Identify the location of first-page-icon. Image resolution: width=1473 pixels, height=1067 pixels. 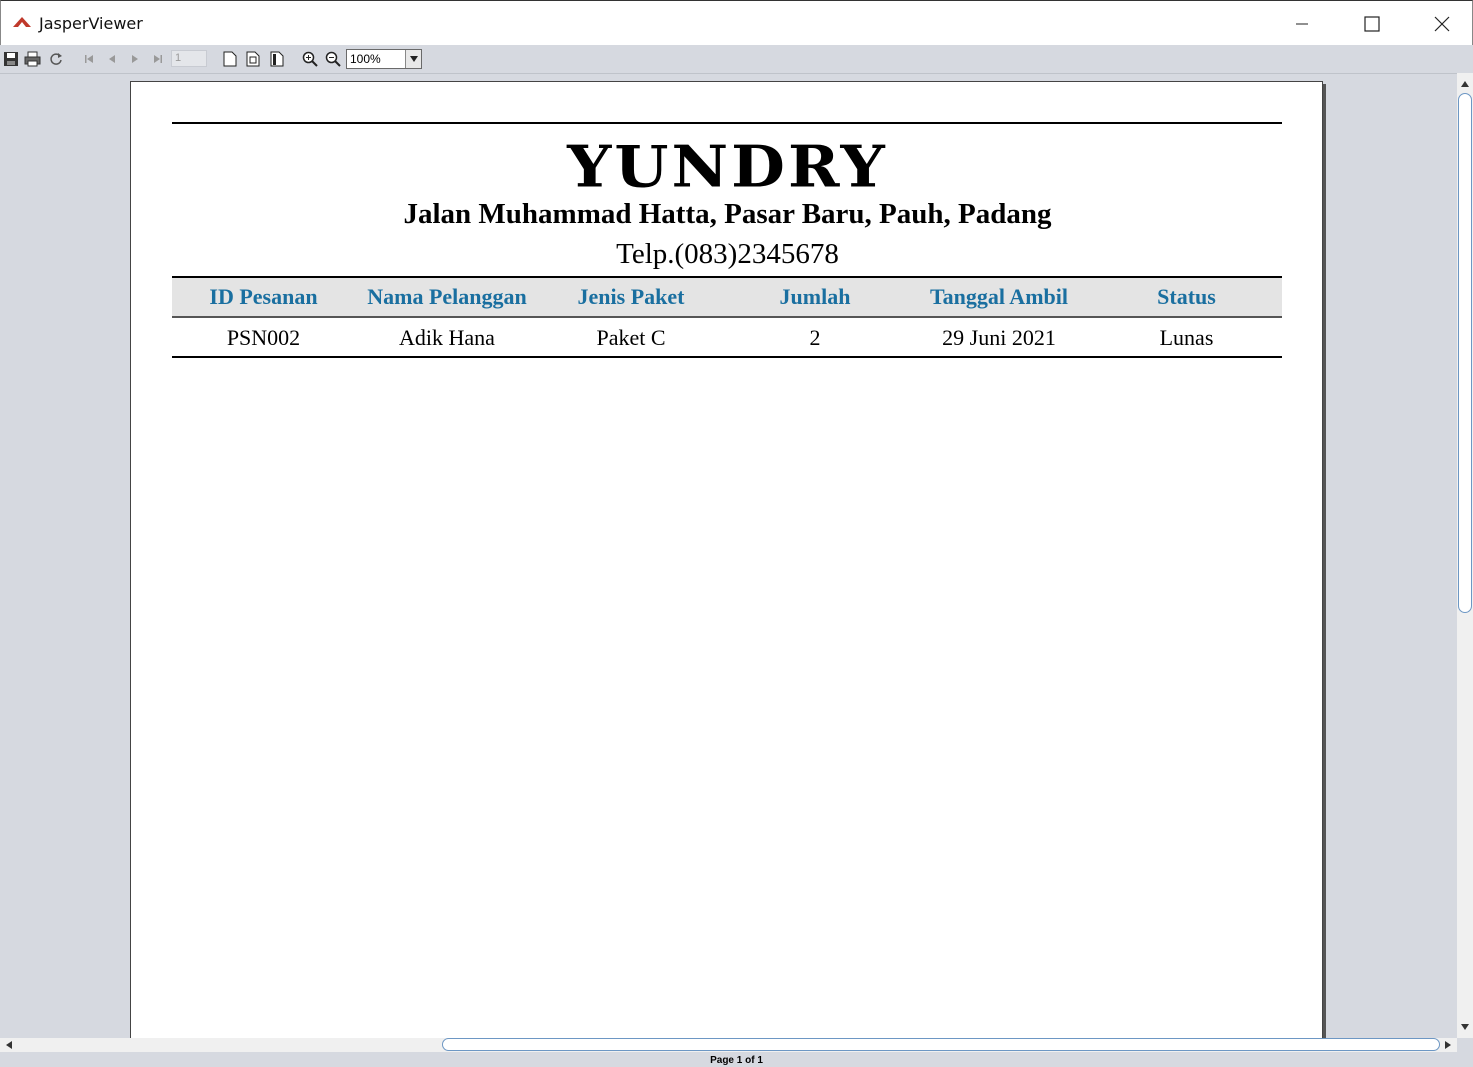
(88, 58).